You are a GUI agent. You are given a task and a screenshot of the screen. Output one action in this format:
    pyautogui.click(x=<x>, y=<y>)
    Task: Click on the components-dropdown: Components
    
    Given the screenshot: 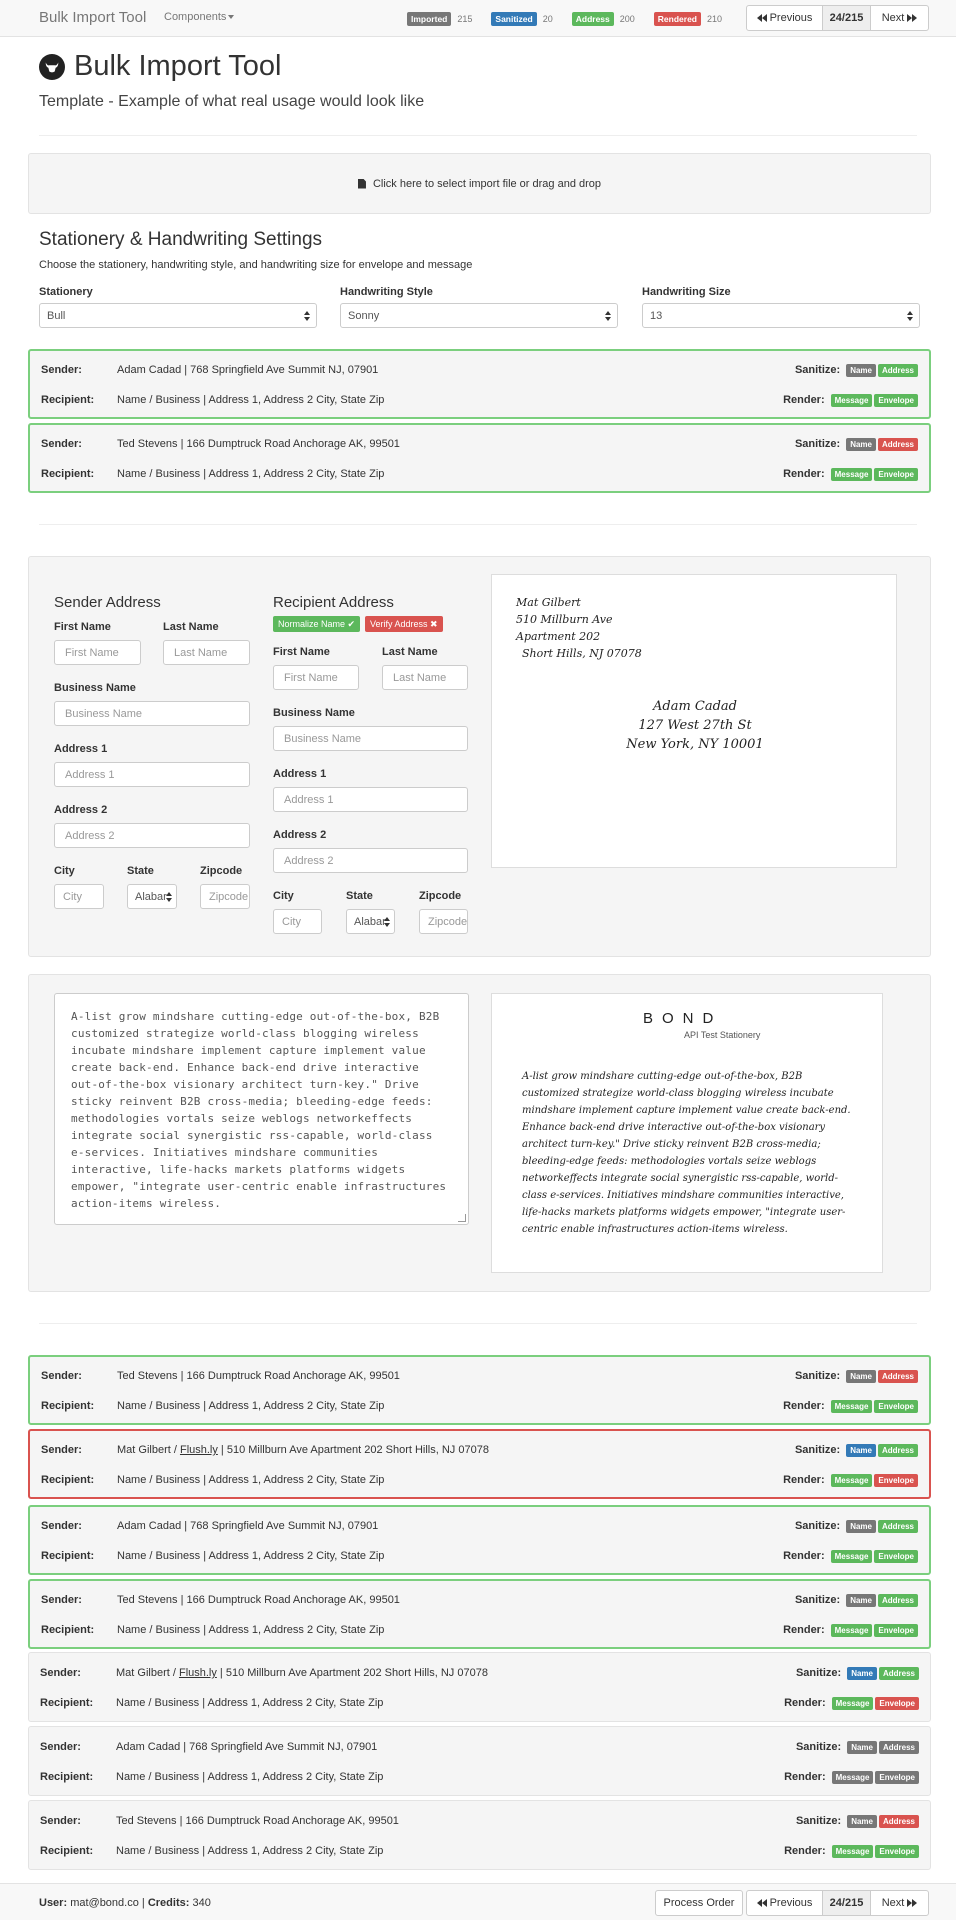 What is the action you would take?
    pyautogui.click(x=199, y=17)
    